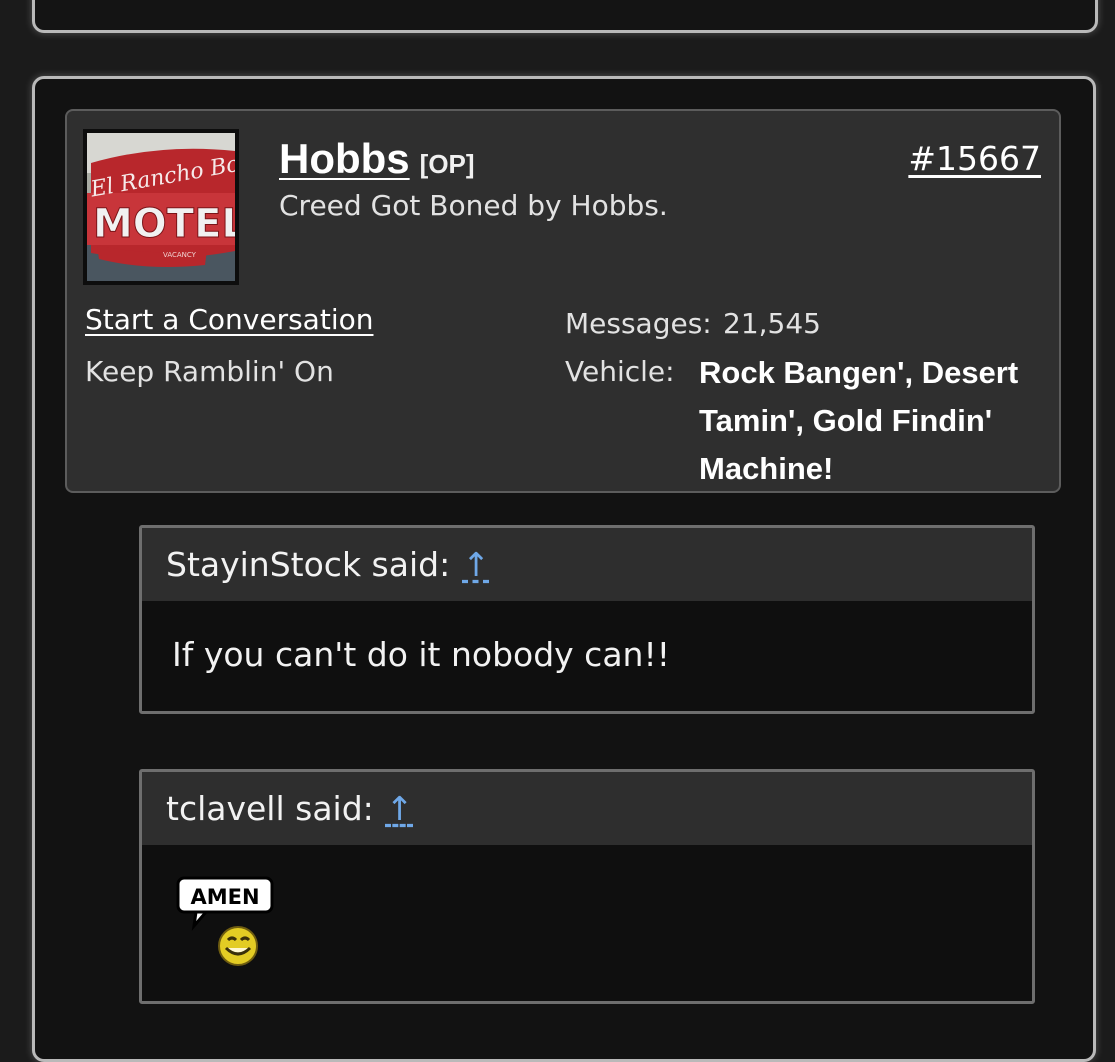 This screenshot has width=1115, height=1062. I want to click on post-number-link: #15667, so click(974, 158).